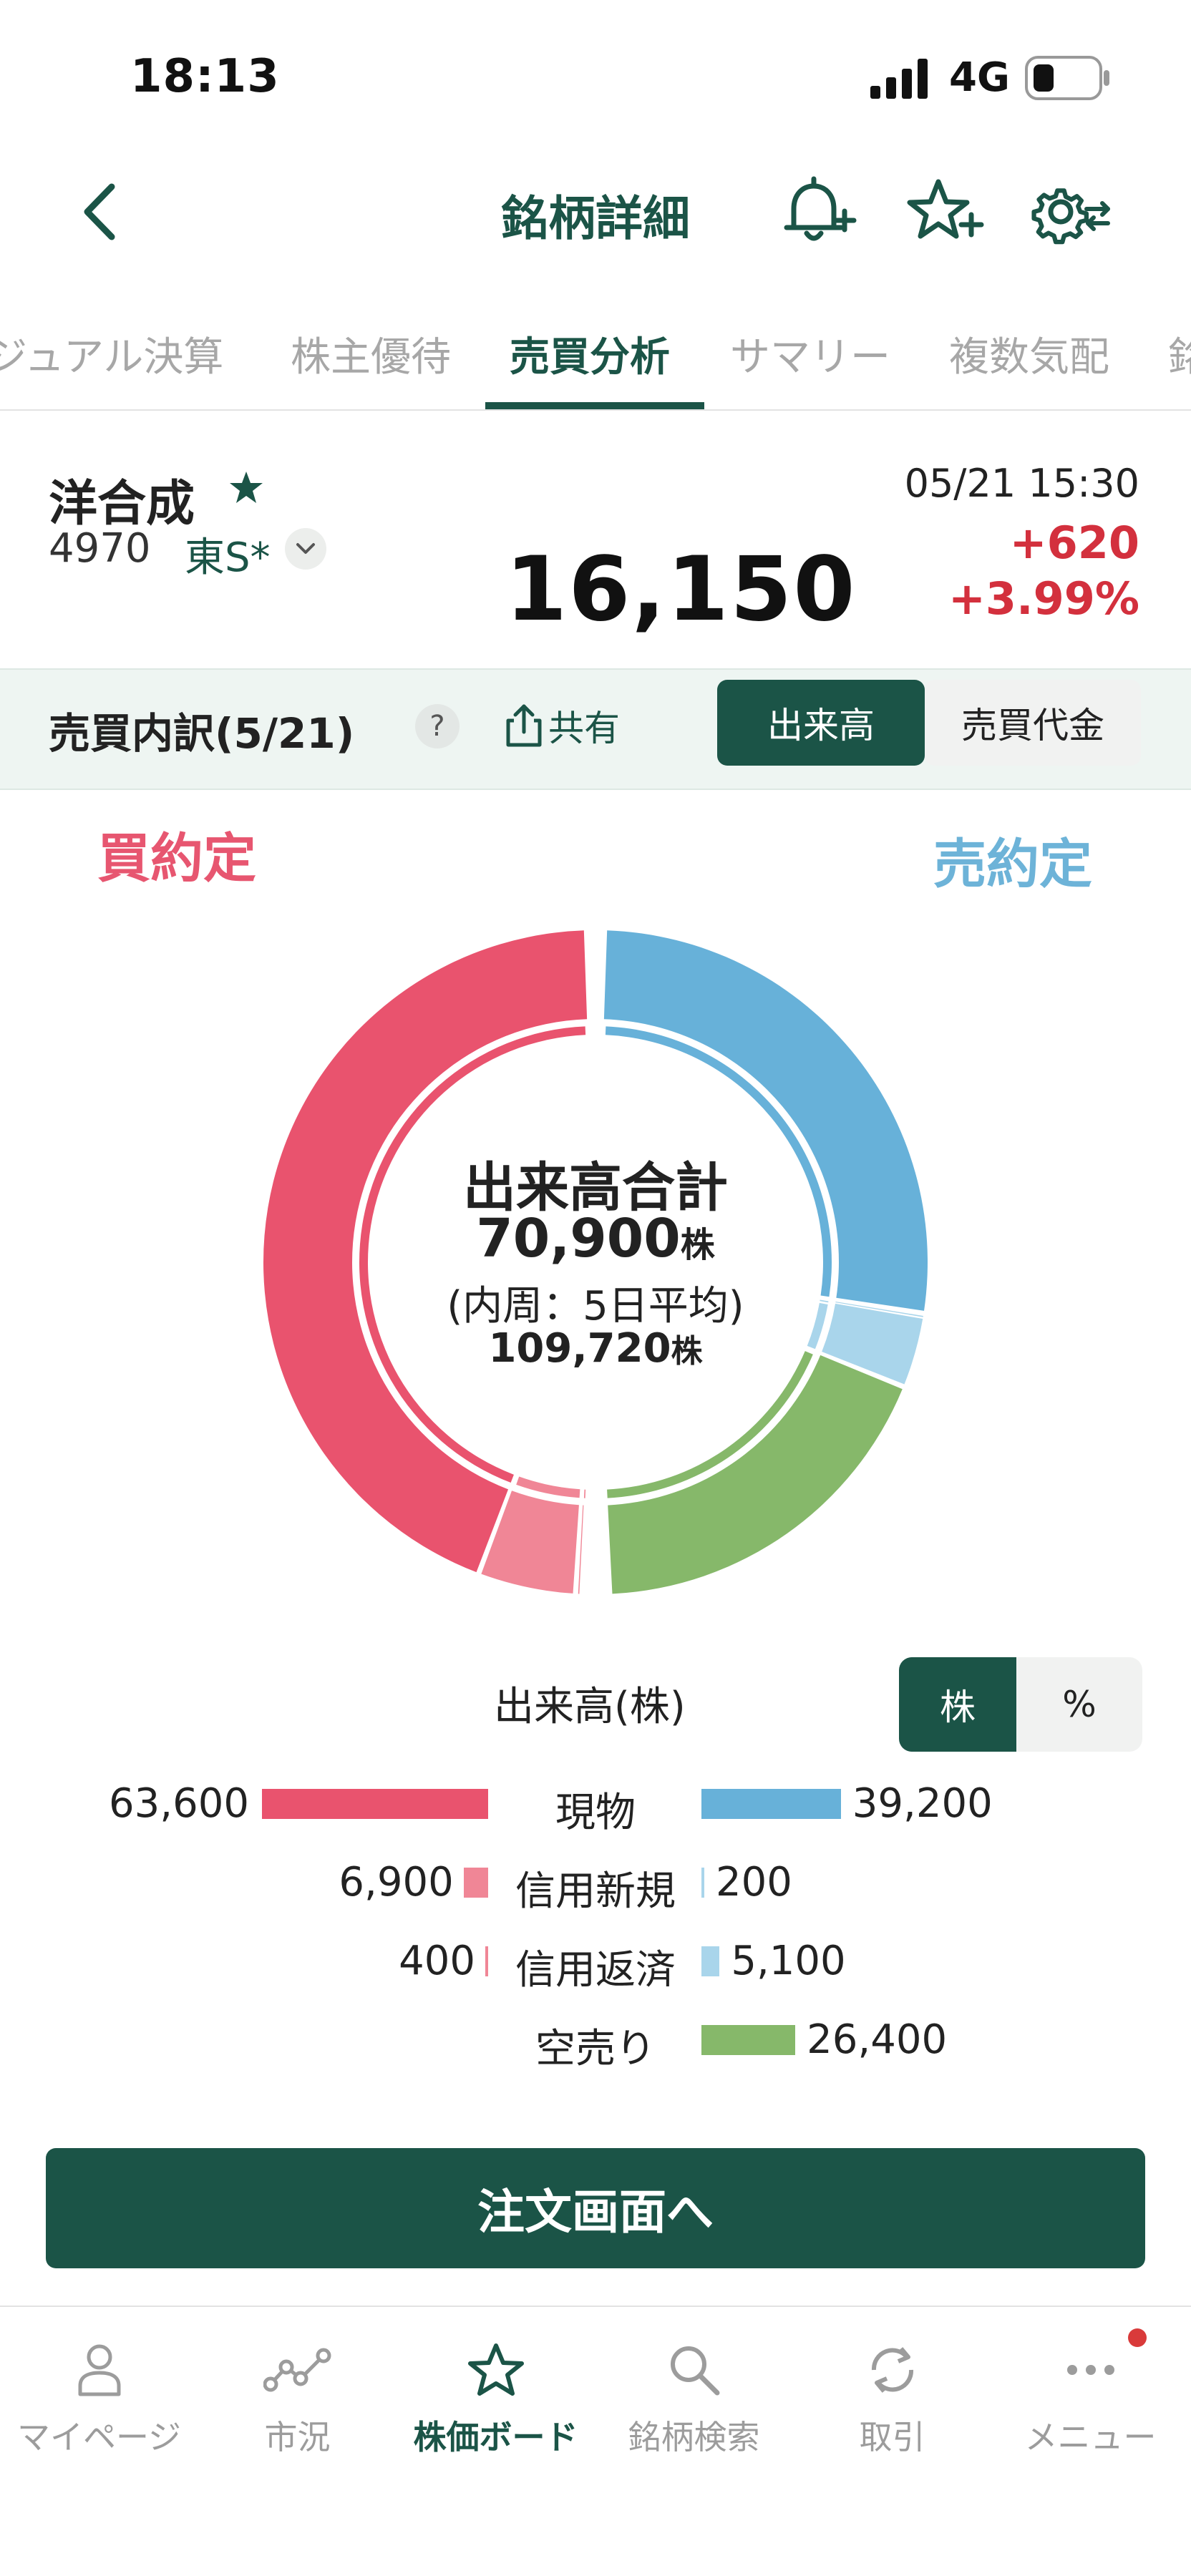  Describe the element at coordinates (205, 76) in the screenshot. I see `status-time: 18:13` at that location.